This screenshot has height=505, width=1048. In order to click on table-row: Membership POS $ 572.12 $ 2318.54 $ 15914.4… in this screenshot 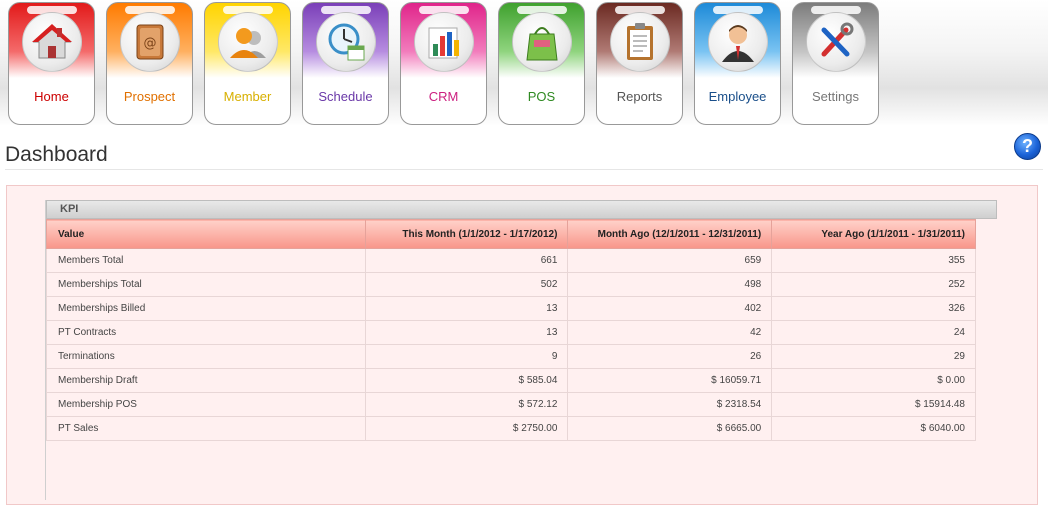, I will do `click(511, 404)`.